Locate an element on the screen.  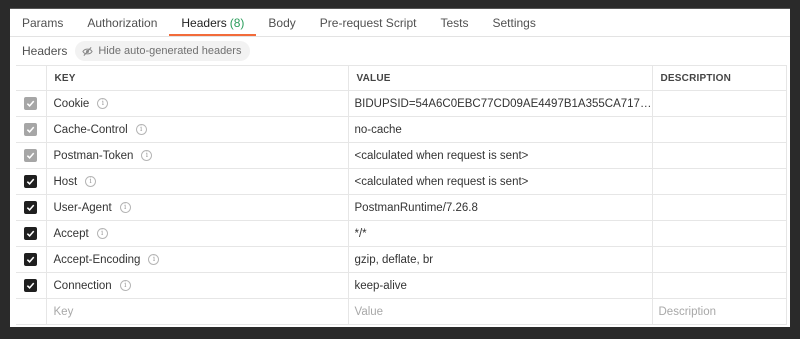
header-key: Accept-Encoding is located at coordinates (97, 259).